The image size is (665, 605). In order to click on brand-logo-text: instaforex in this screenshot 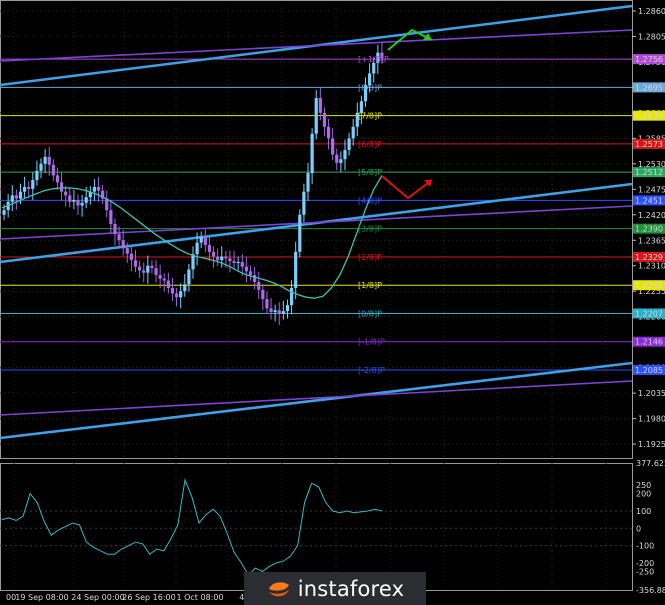, I will do `click(351, 588)`.